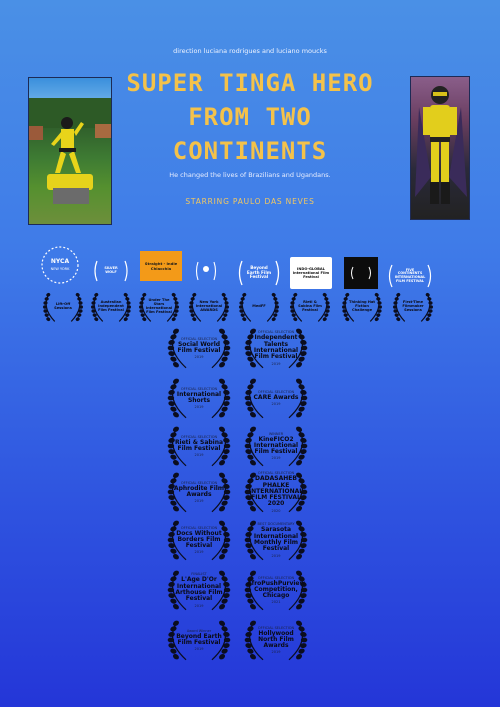 This screenshot has width=500, height=707. I want to click on laurel-subtitle: NEW YORK, so click(60, 268).